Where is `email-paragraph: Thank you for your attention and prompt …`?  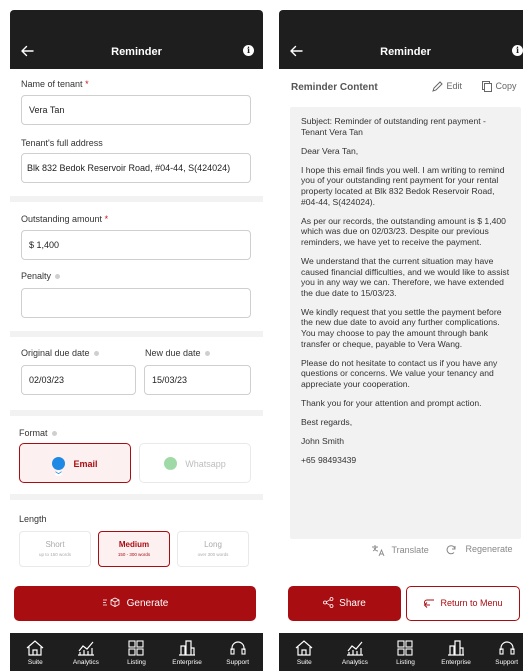
email-paragraph: Thank you for your attention and prompt … is located at coordinates (391, 402).